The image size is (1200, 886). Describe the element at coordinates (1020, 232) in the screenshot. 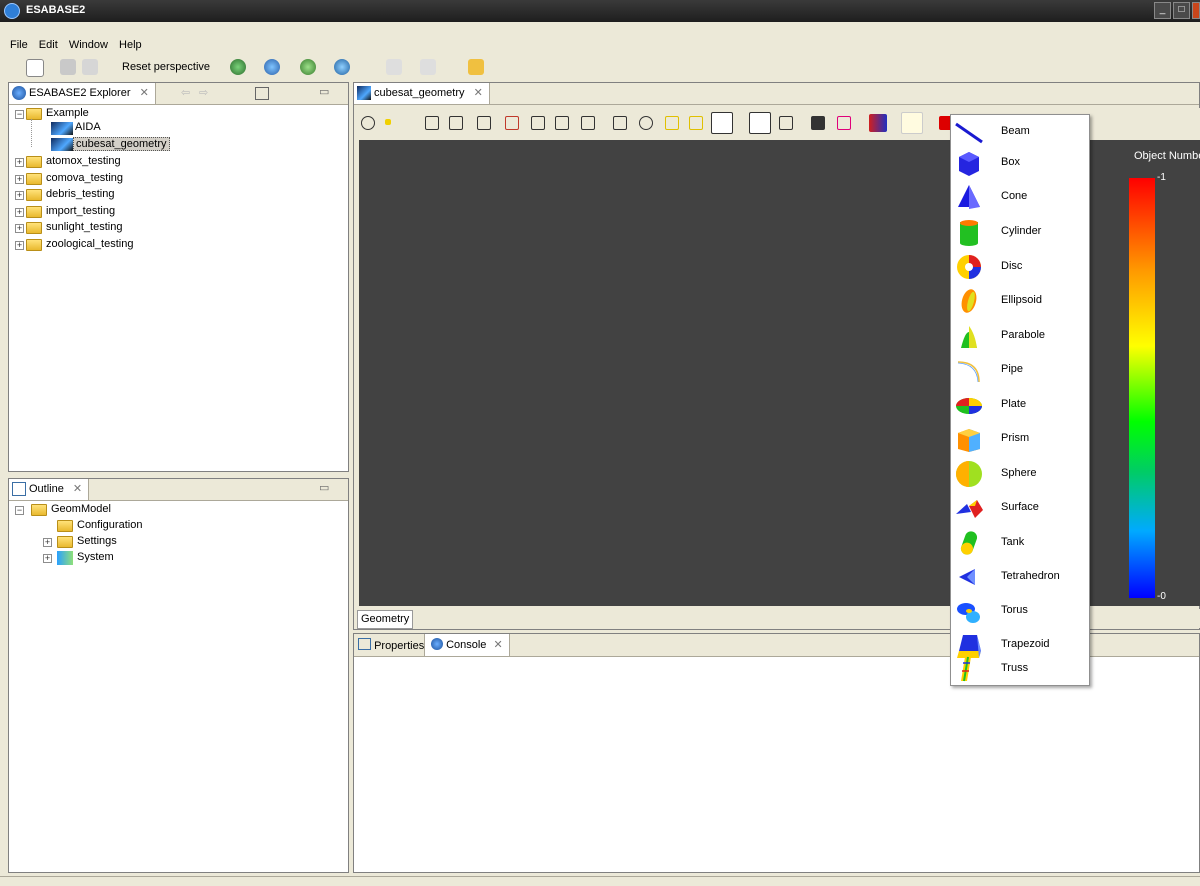

I see `menu-item-cylinder: Cylinder` at that location.